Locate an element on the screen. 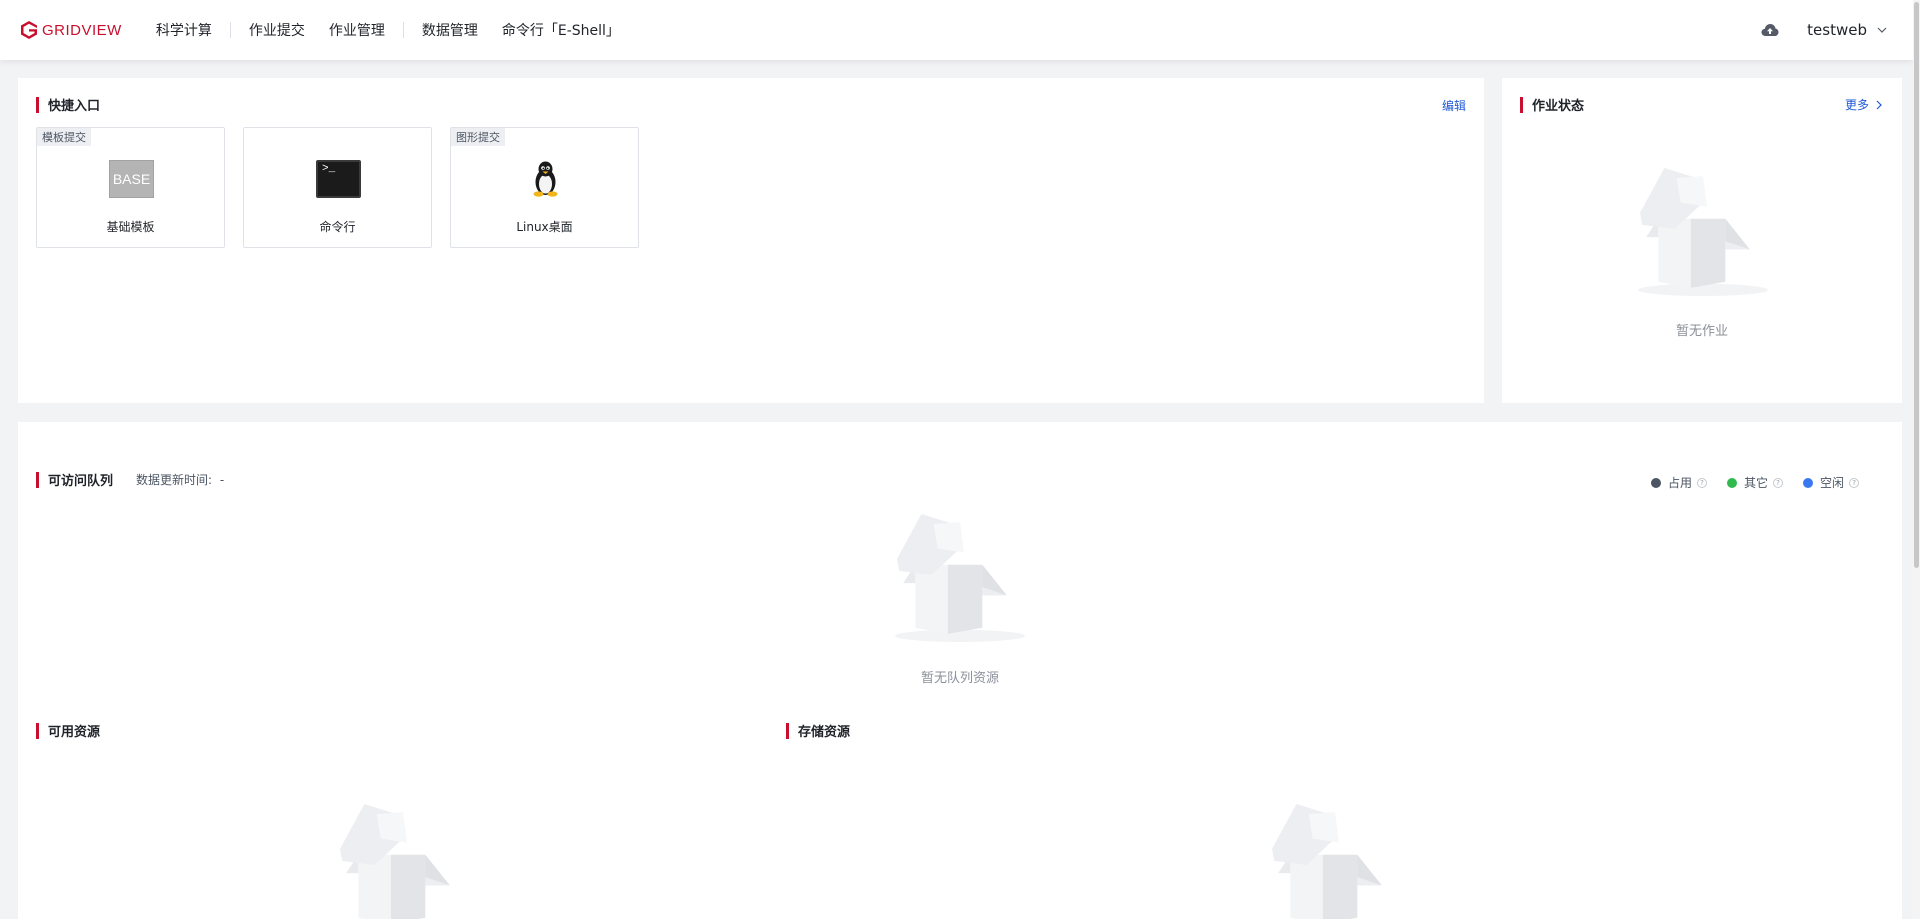  available-resources-title-text: 可用资源 is located at coordinates (74, 732).